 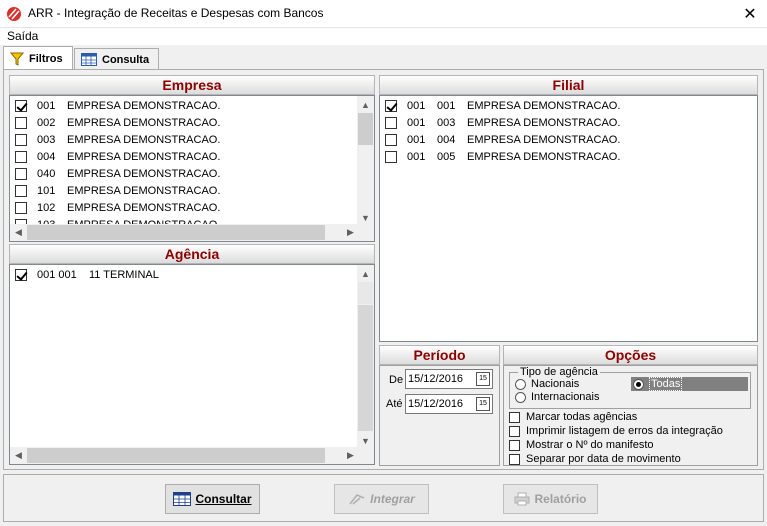 What do you see at coordinates (446, 122) in the screenshot?
I see `filial-code: 003` at bounding box center [446, 122].